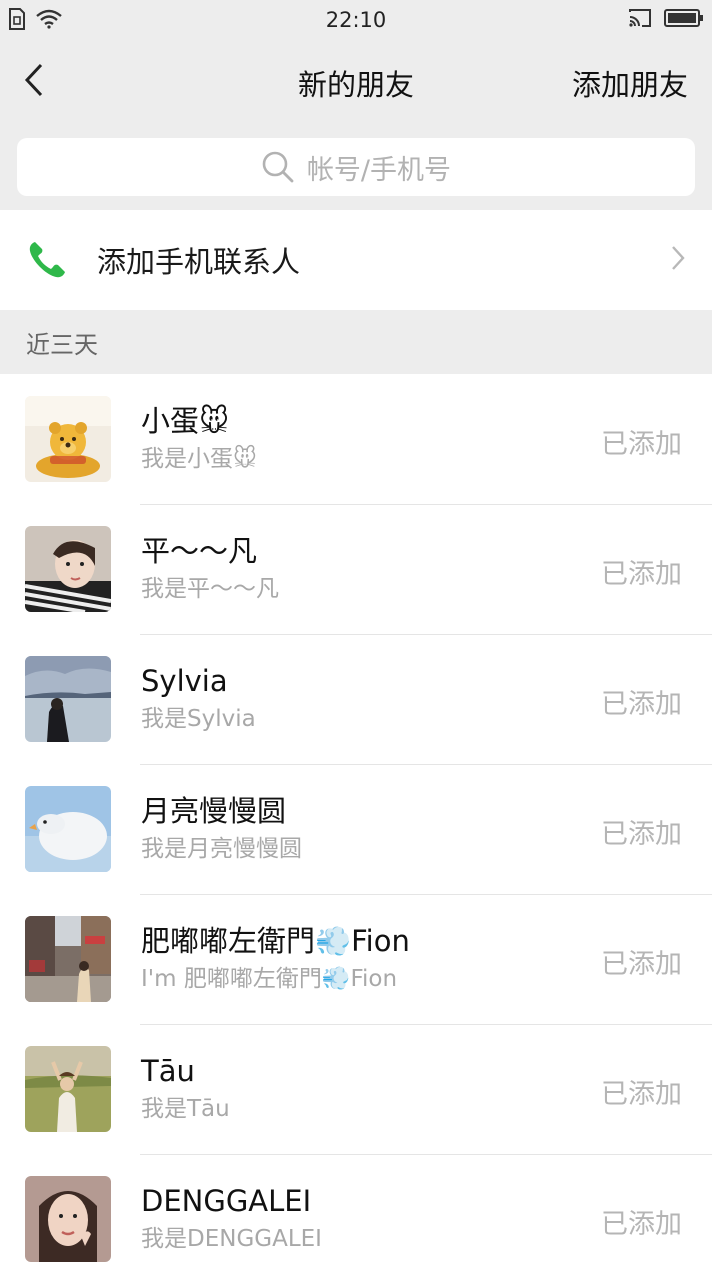 The image size is (712, 1284). What do you see at coordinates (356, 342) in the screenshot?
I see `section-header: 近三天` at bounding box center [356, 342].